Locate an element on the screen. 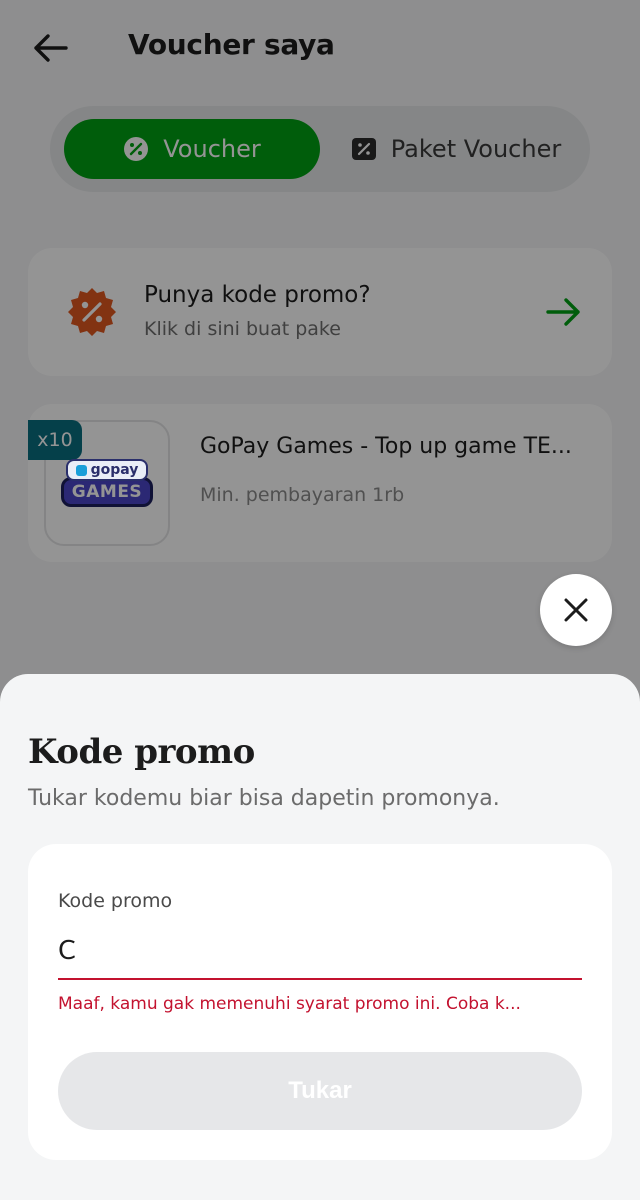 The width and height of the screenshot is (640, 1200). promo-code-input: C is located at coordinates (303, 951).